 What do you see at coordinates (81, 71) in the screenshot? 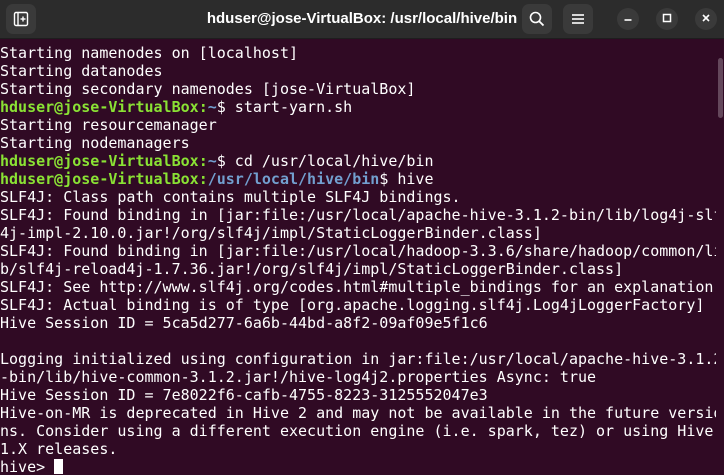
I see `output-text: Starting datanodes` at bounding box center [81, 71].